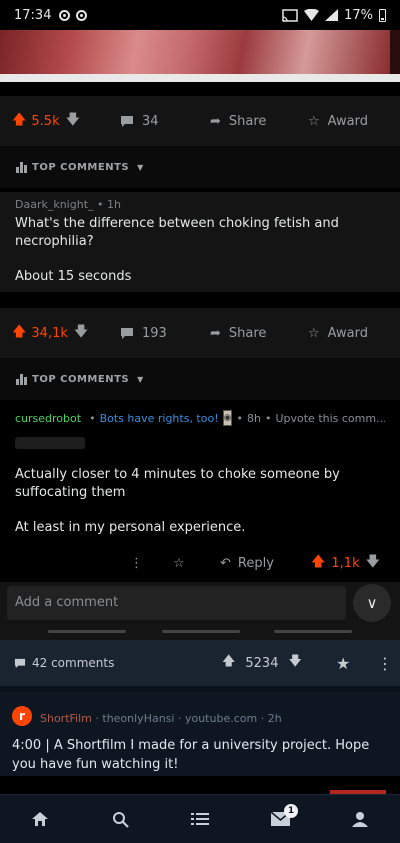  Describe the element at coordinates (48, 418) in the screenshot. I see `comment-author: cursedrobot` at that location.